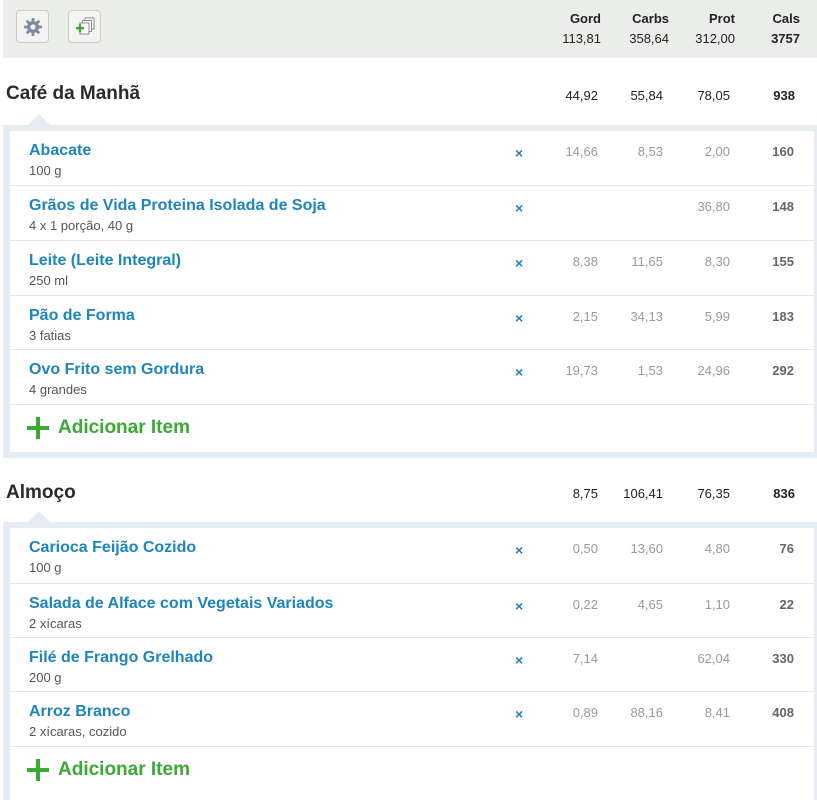 The width and height of the screenshot is (817, 800). What do you see at coordinates (784, 95) in the screenshot?
I see `meal-total-cals: 938` at bounding box center [784, 95].